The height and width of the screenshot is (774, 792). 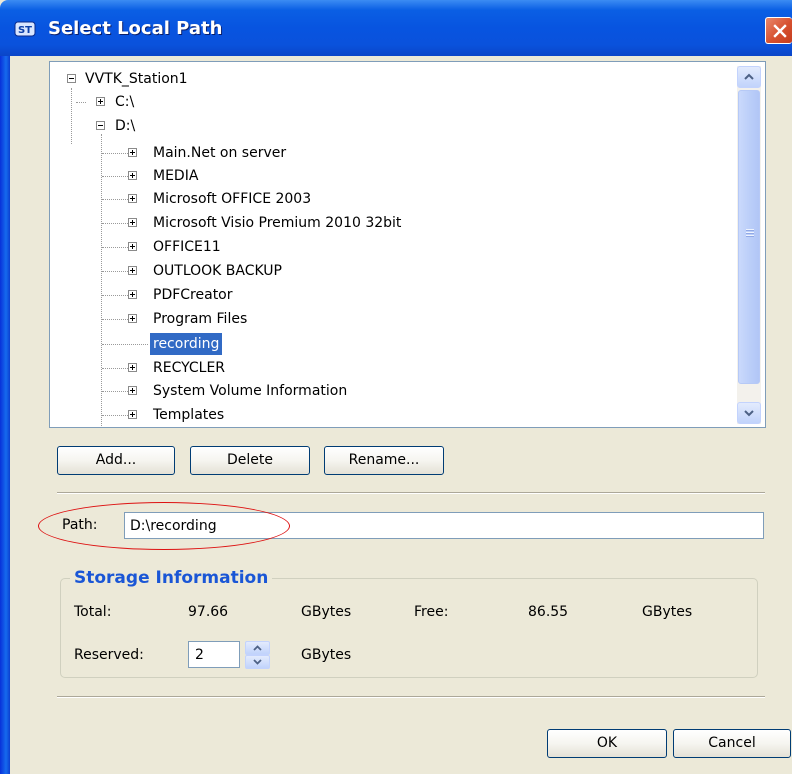 I want to click on close-icon, so click(x=780, y=31).